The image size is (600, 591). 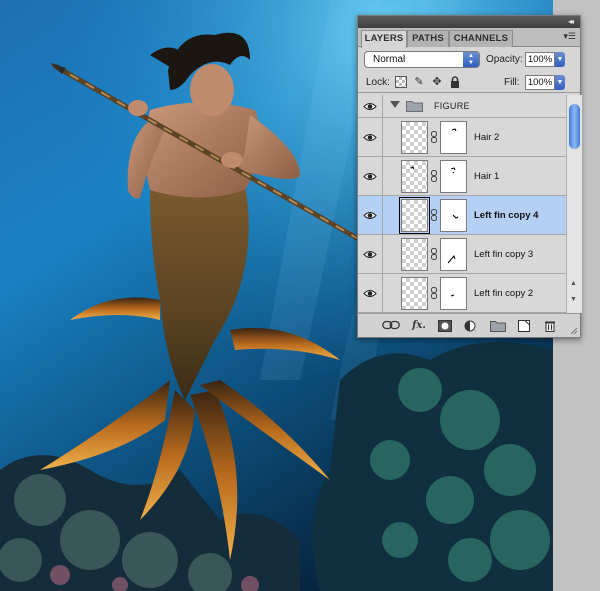 I want to click on brush-icon: ✎, so click(x=419, y=82).